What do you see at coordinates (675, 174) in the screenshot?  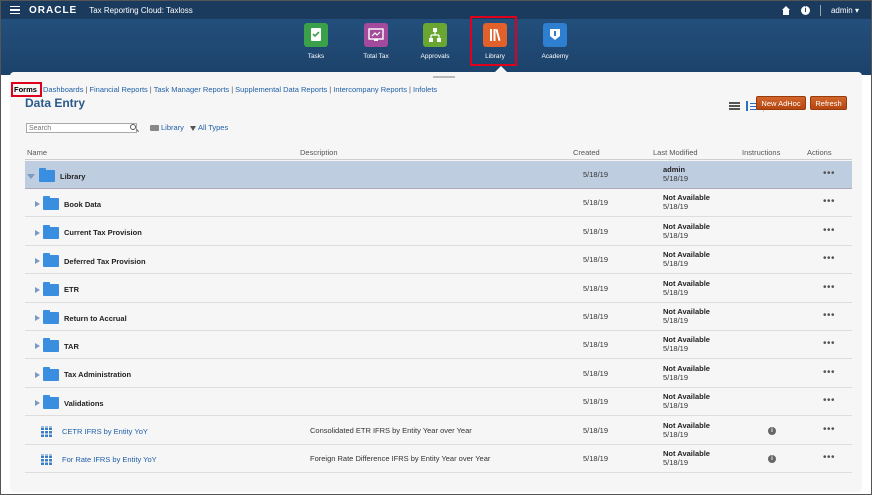 I see `row-last-modified: admin 5/18/19` at bounding box center [675, 174].